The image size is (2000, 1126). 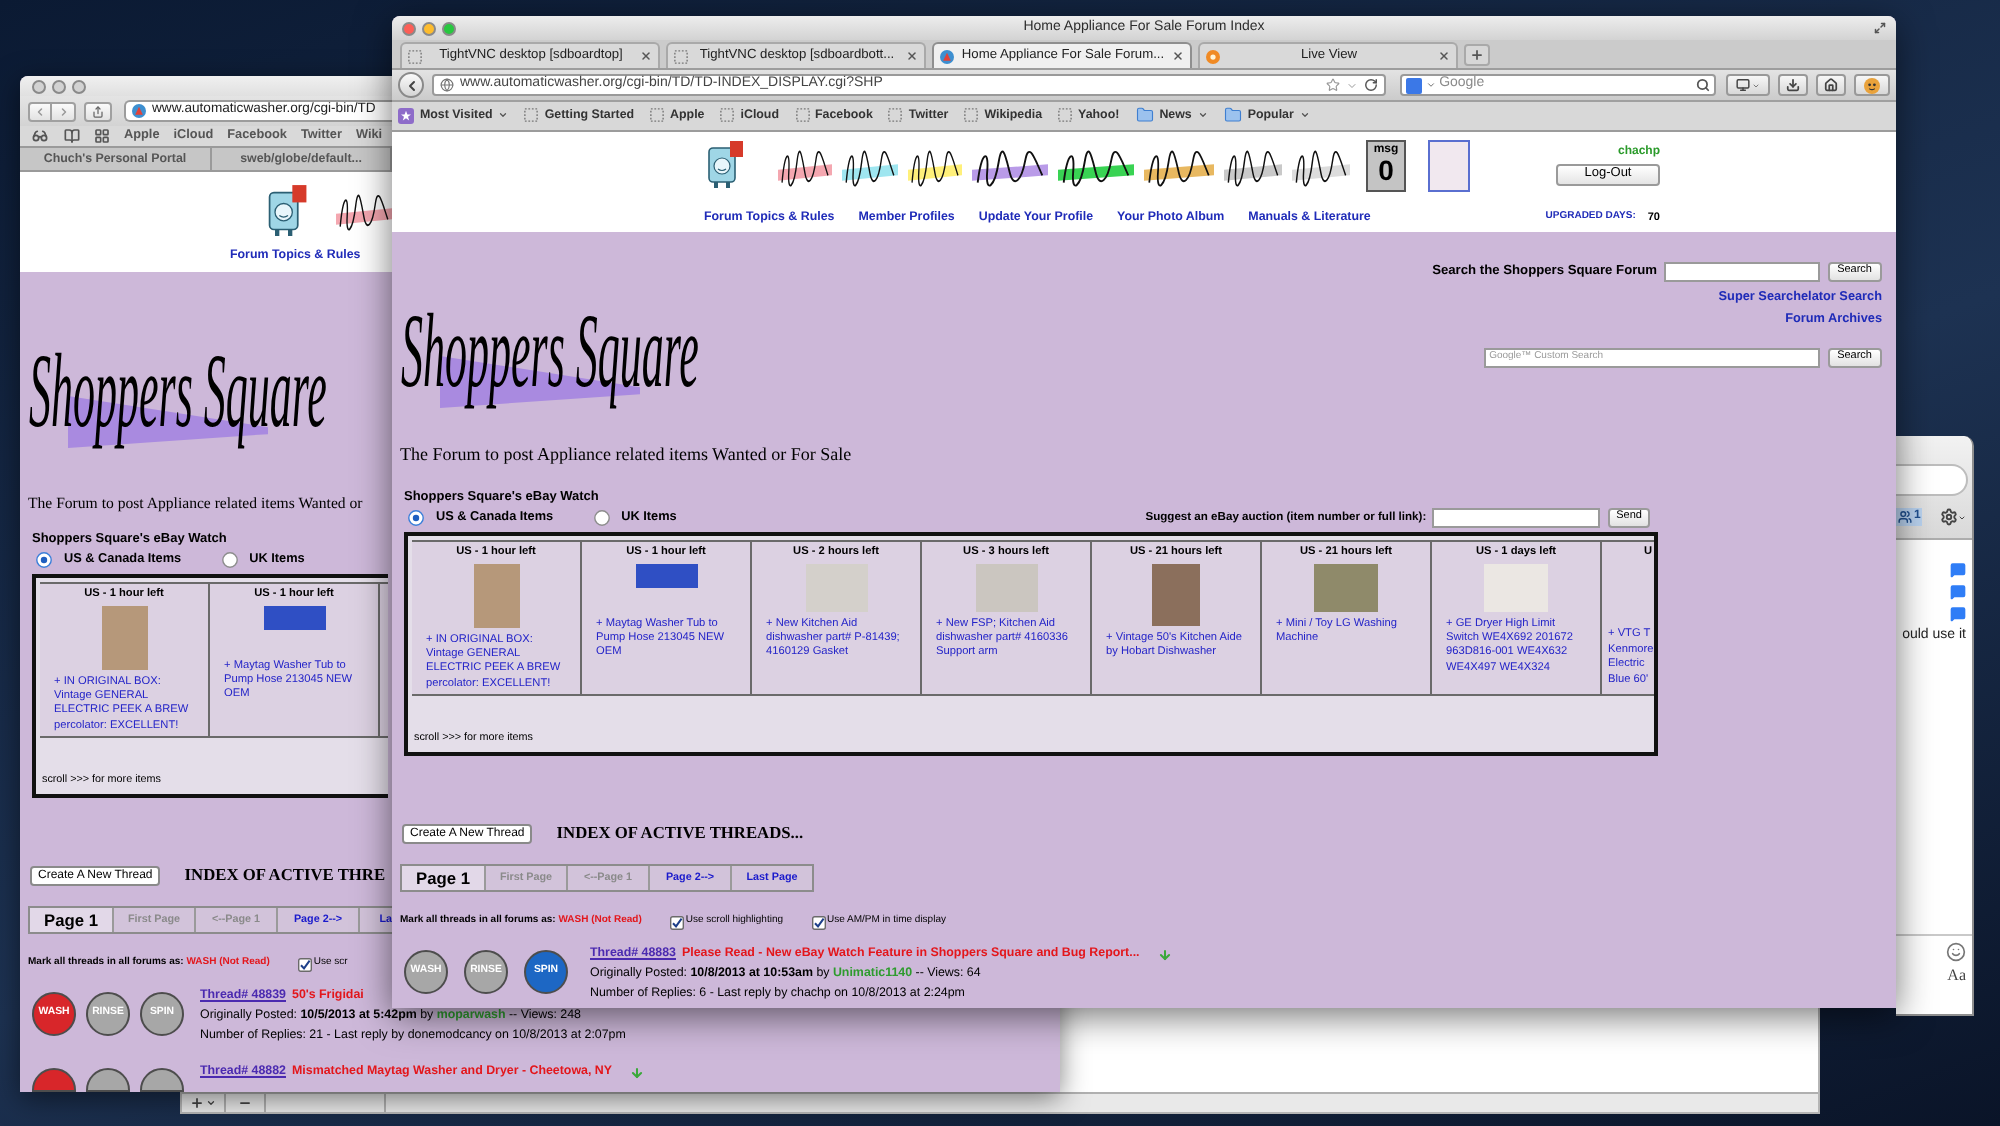 What do you see at coordinates (1516, 518) in the screenshot?
I see `suggest-field` at bounding box center [1516, 518].